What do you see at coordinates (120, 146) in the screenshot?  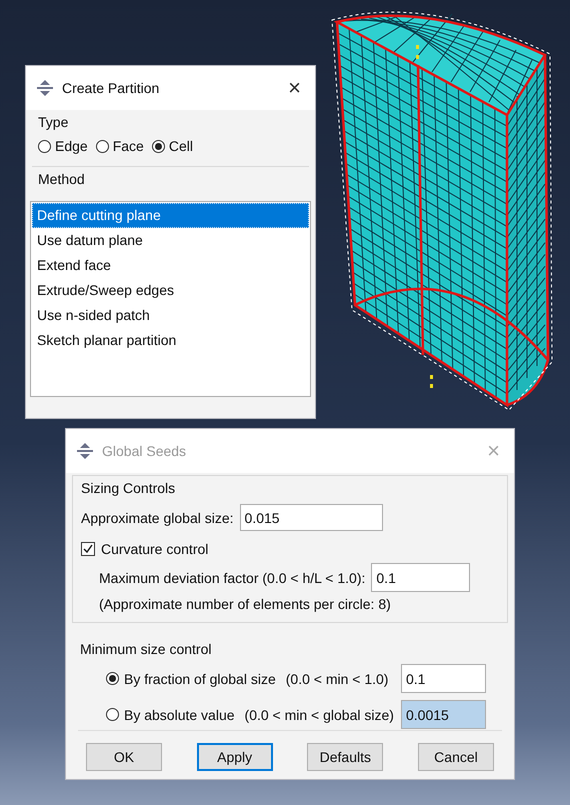 I see `radio-option: Face` at bounding box center [120, 146].